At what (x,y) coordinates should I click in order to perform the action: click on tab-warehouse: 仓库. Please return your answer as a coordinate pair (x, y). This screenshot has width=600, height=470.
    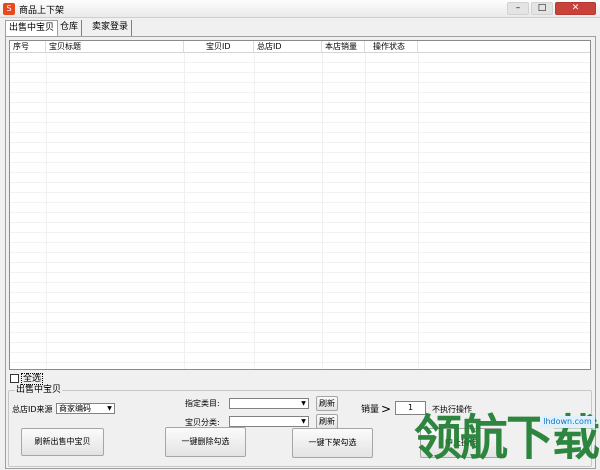
    Looking at the image, I should click on (70, 28).